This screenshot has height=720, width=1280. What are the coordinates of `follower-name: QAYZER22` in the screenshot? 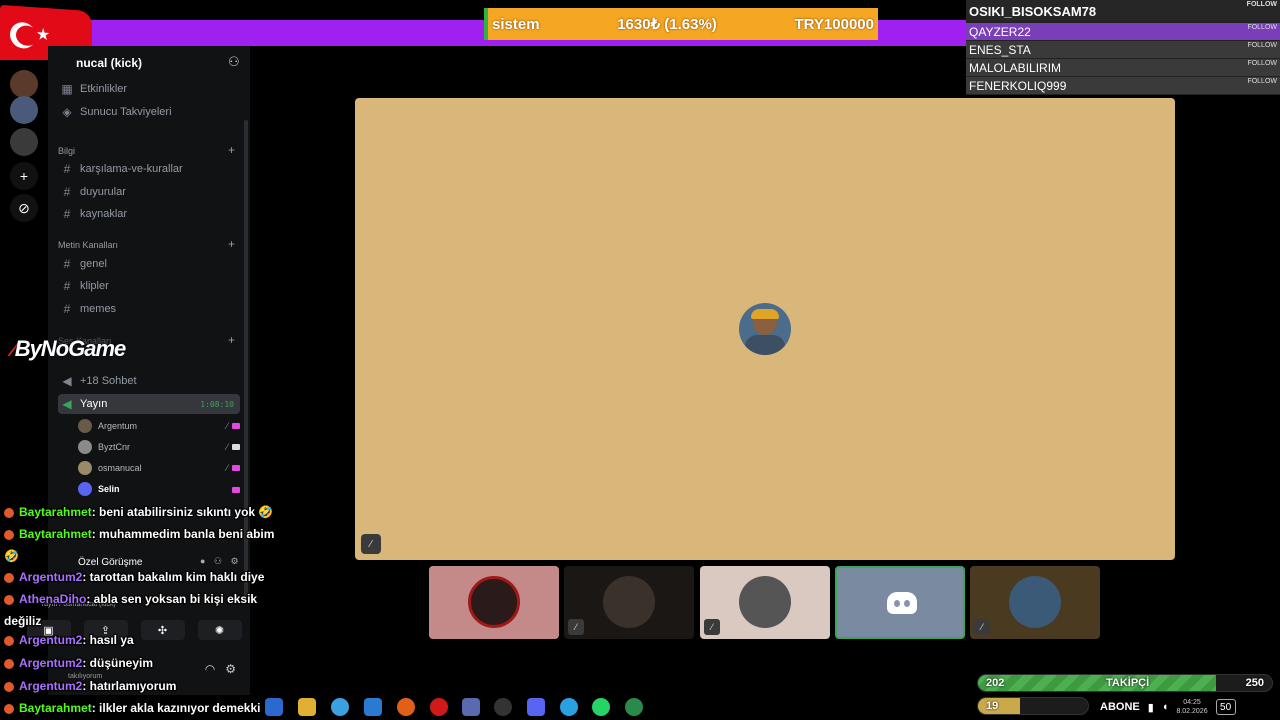 It's located at (1000, 31).